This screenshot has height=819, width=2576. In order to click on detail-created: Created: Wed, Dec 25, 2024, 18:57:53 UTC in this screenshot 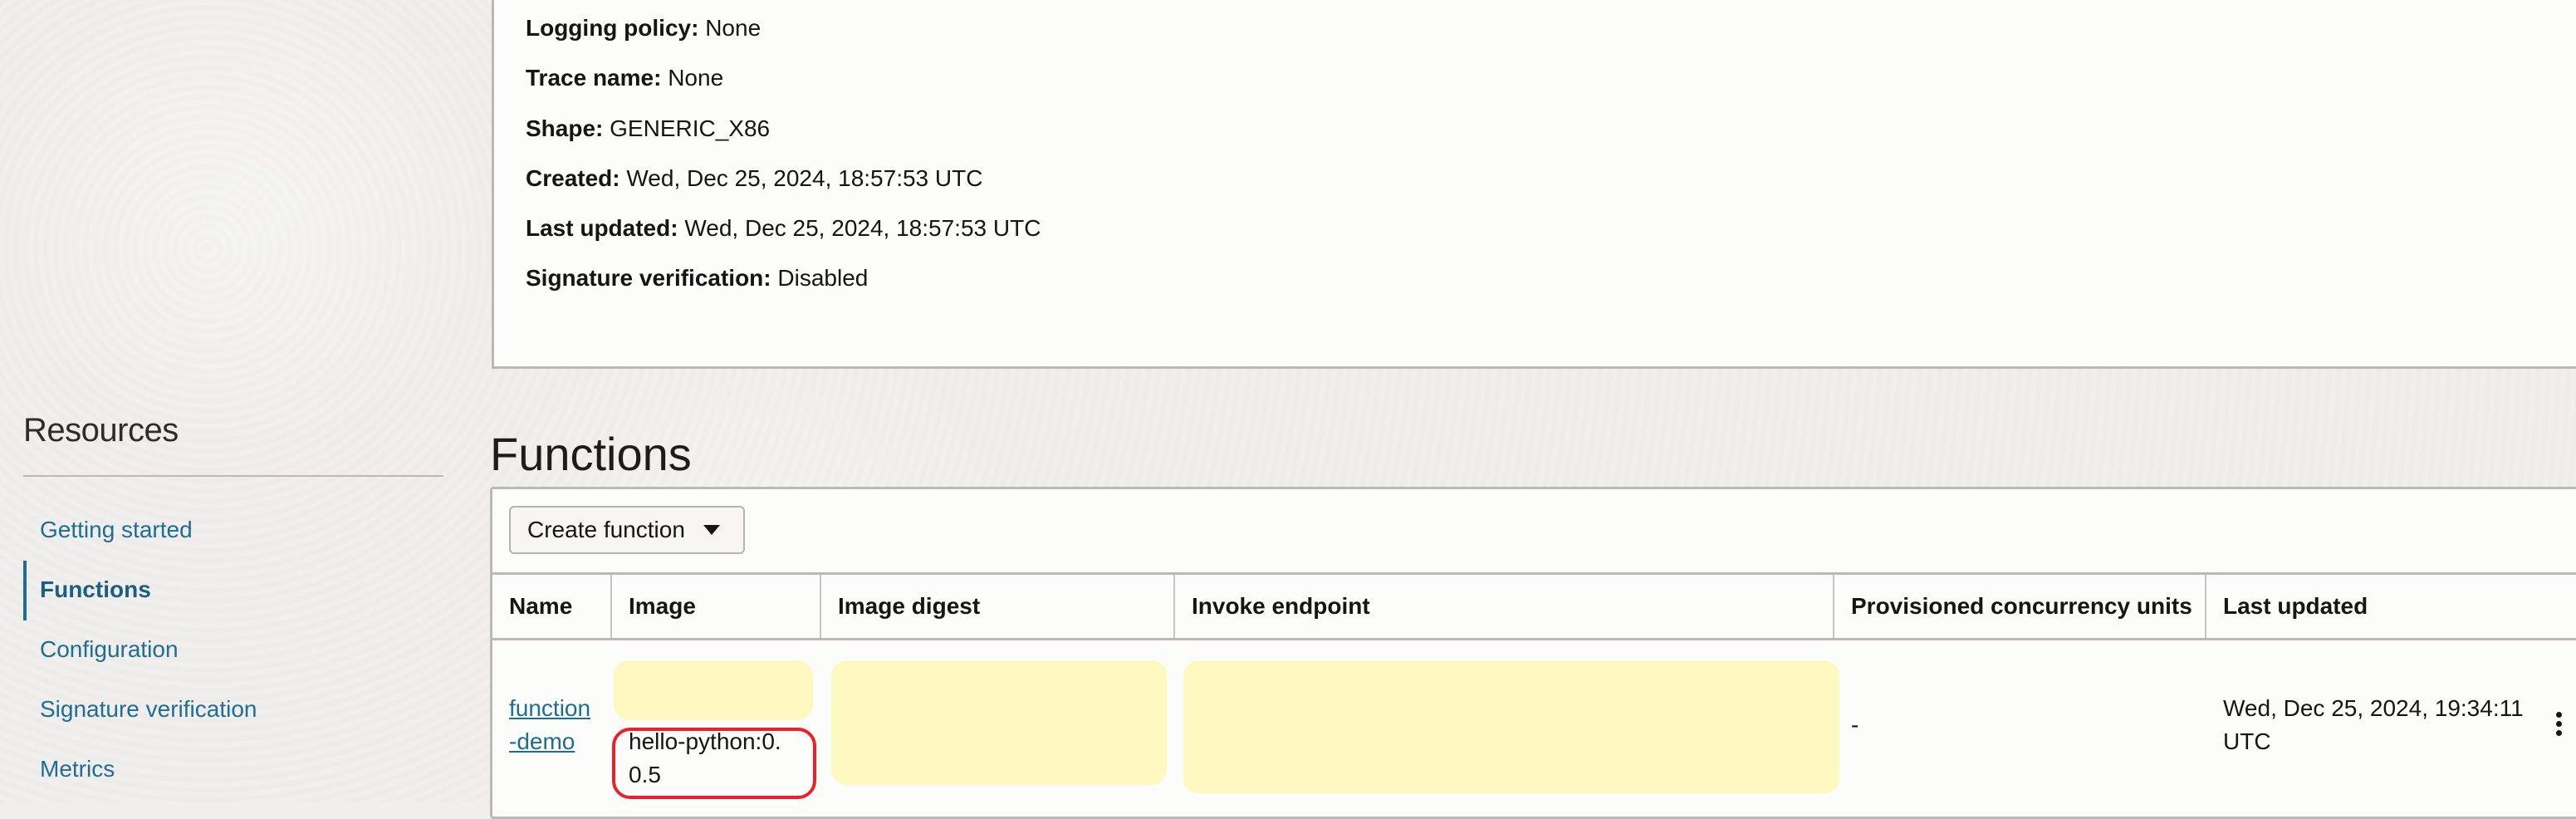, I will do `click(754, 178)`.